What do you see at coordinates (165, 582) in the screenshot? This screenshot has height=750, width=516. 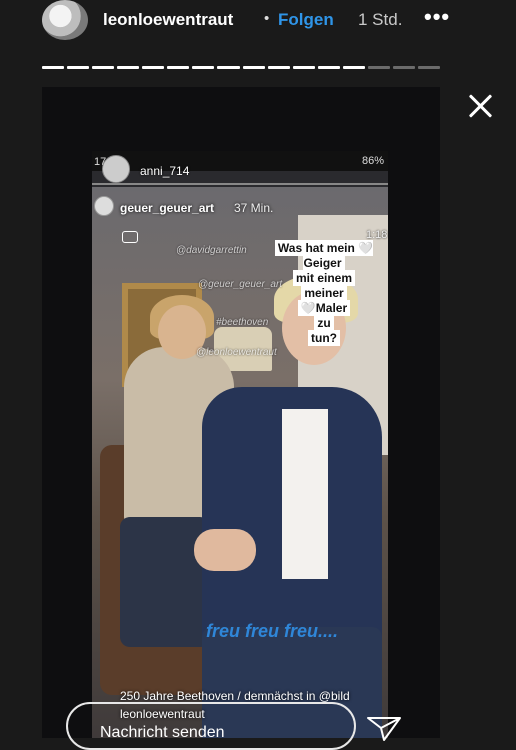 I see `jeans` at bounding box center [165, 582].